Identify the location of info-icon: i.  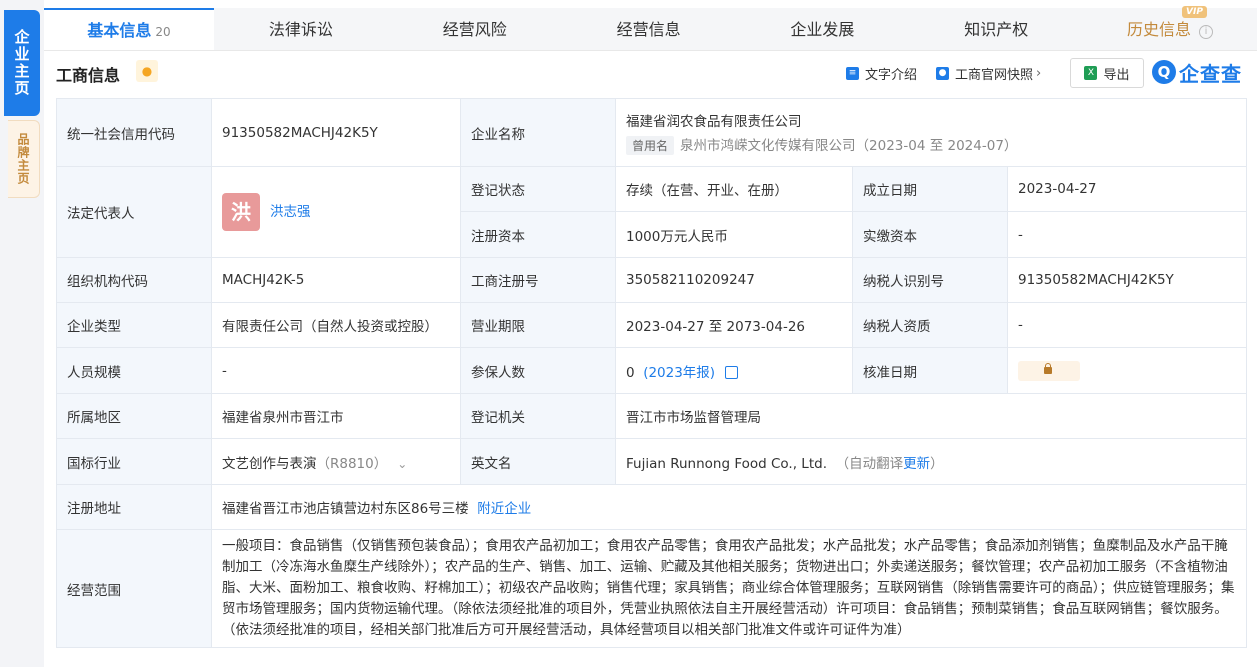
(1206, 32).